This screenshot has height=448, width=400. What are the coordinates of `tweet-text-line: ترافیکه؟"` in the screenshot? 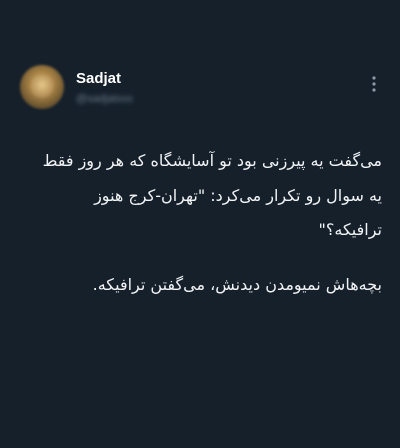 It's located at (350, 229).